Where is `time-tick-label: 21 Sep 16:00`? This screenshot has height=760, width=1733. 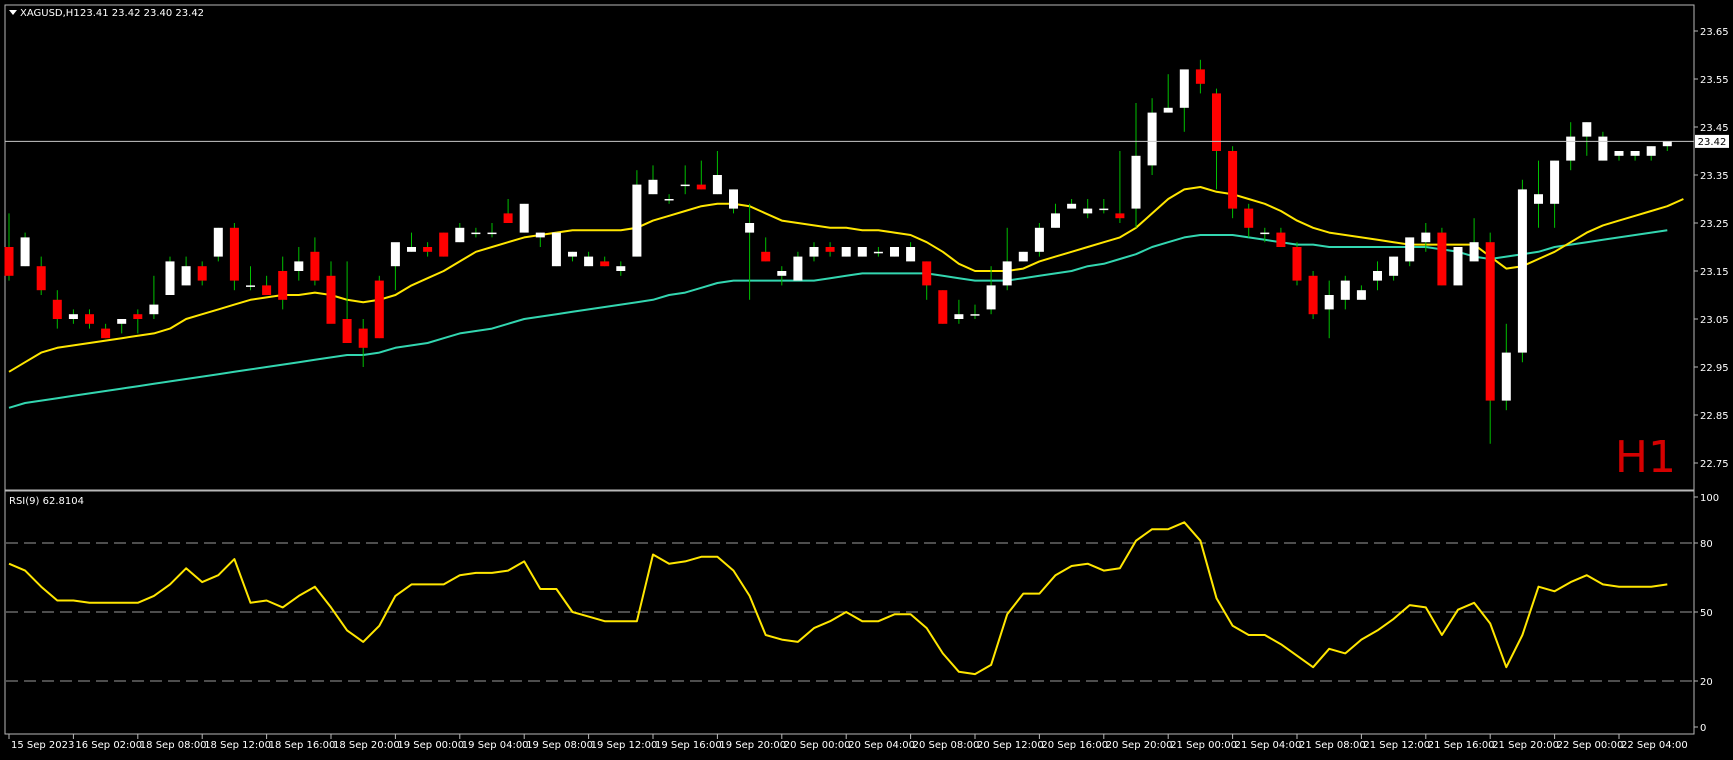
time-tick-label: 21 Sep 16:00 is located at coordinates (1461, 745).